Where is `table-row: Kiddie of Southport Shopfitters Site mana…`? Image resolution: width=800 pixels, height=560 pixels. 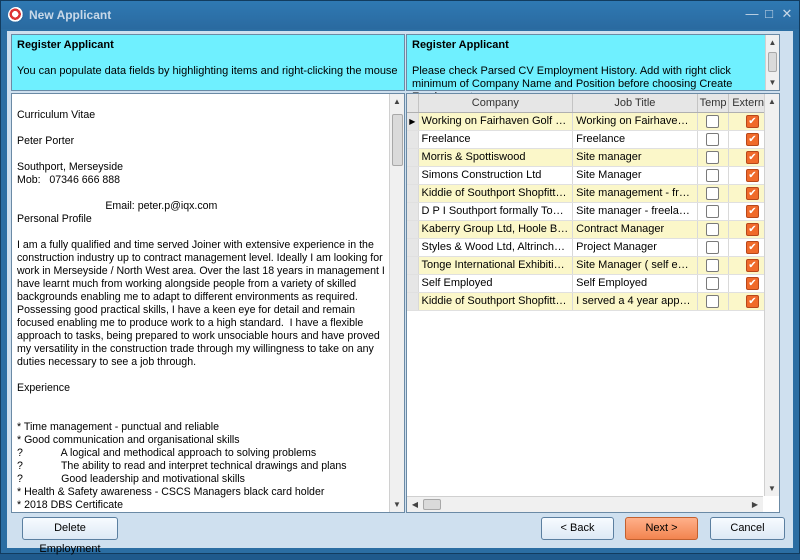 table-row: Kiddie of Southport Shopfitters Site mana… is located at coordinates (592, 193).